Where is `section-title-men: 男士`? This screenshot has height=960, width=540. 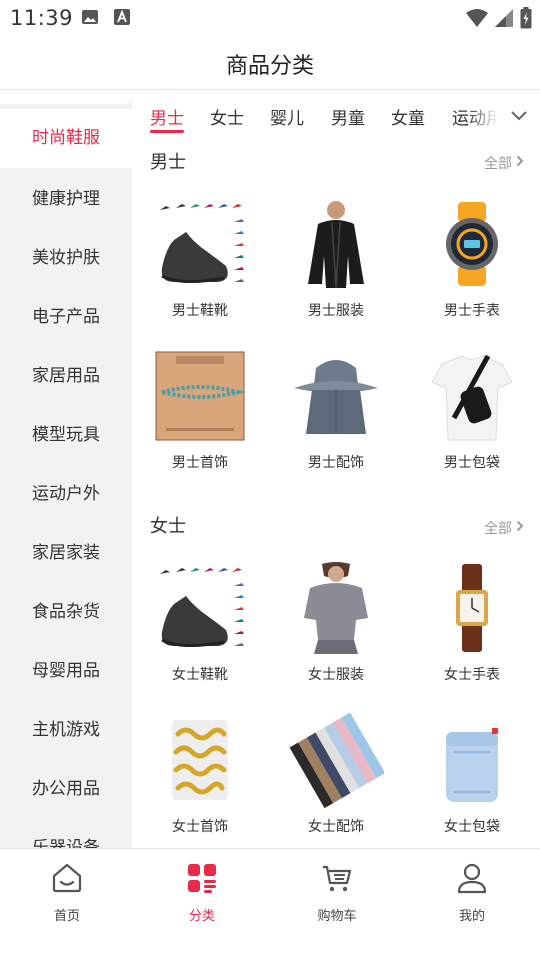 section-title-men: 男士 is located at coordinates (168, 162).